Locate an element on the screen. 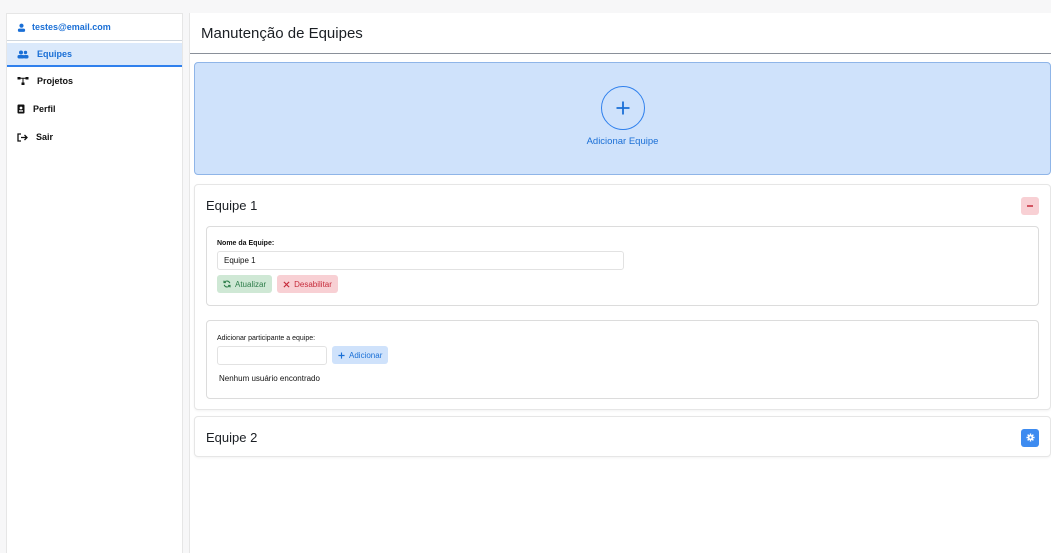 This screenshot has height=553, width=1051. team-name-label: Nome da Equipe: is located at coordinates (246, 243).